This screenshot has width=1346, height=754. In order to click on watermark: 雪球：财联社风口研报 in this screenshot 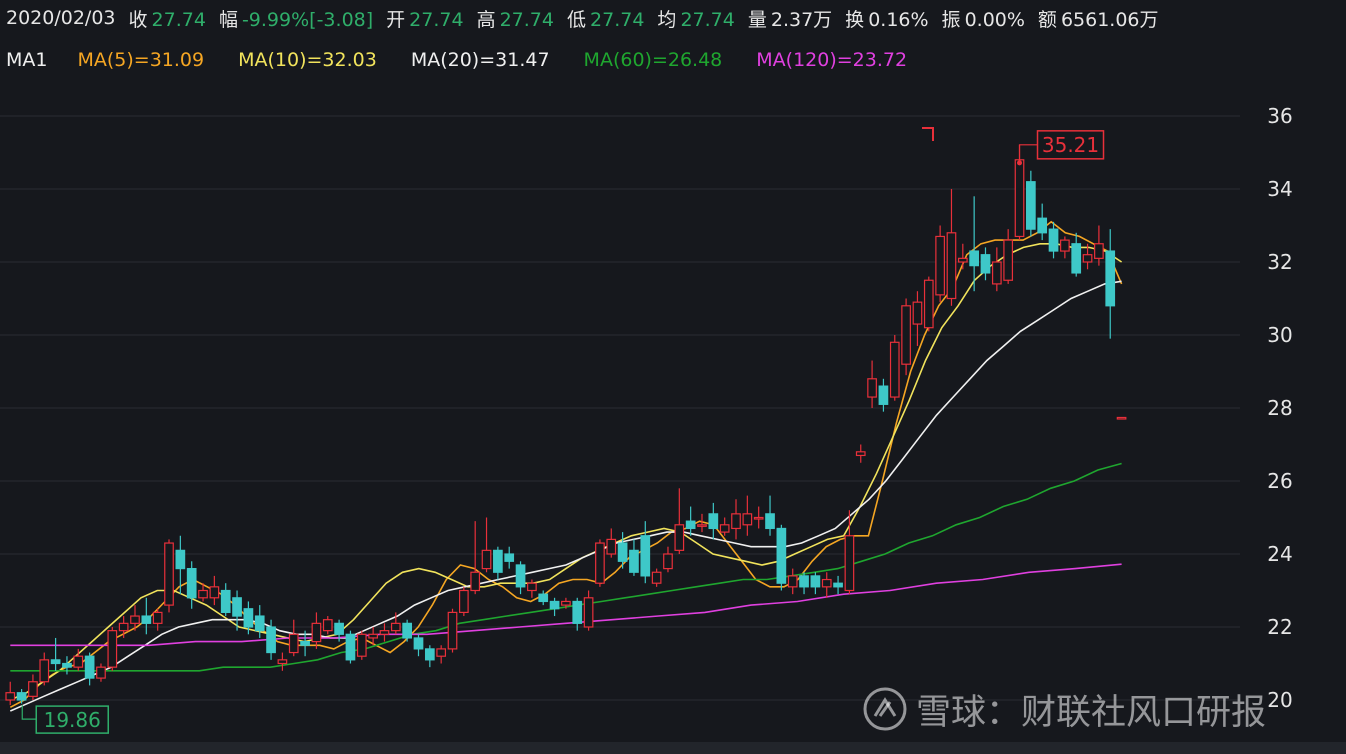, I will do `click(1064, 709)`.